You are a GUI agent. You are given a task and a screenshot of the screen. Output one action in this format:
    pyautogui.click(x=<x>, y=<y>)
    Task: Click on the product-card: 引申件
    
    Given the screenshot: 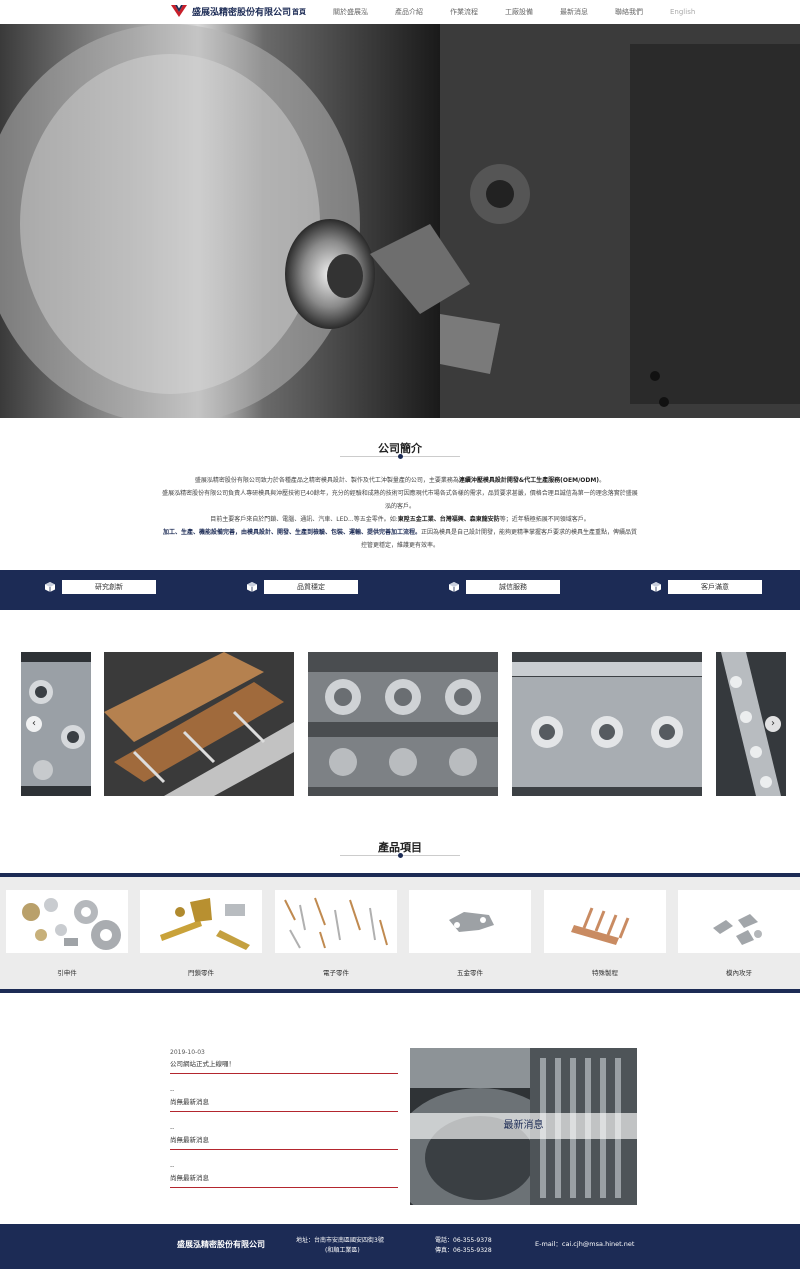 What is the action you would take?
    pyautogui.click(x=67, y=933)
    